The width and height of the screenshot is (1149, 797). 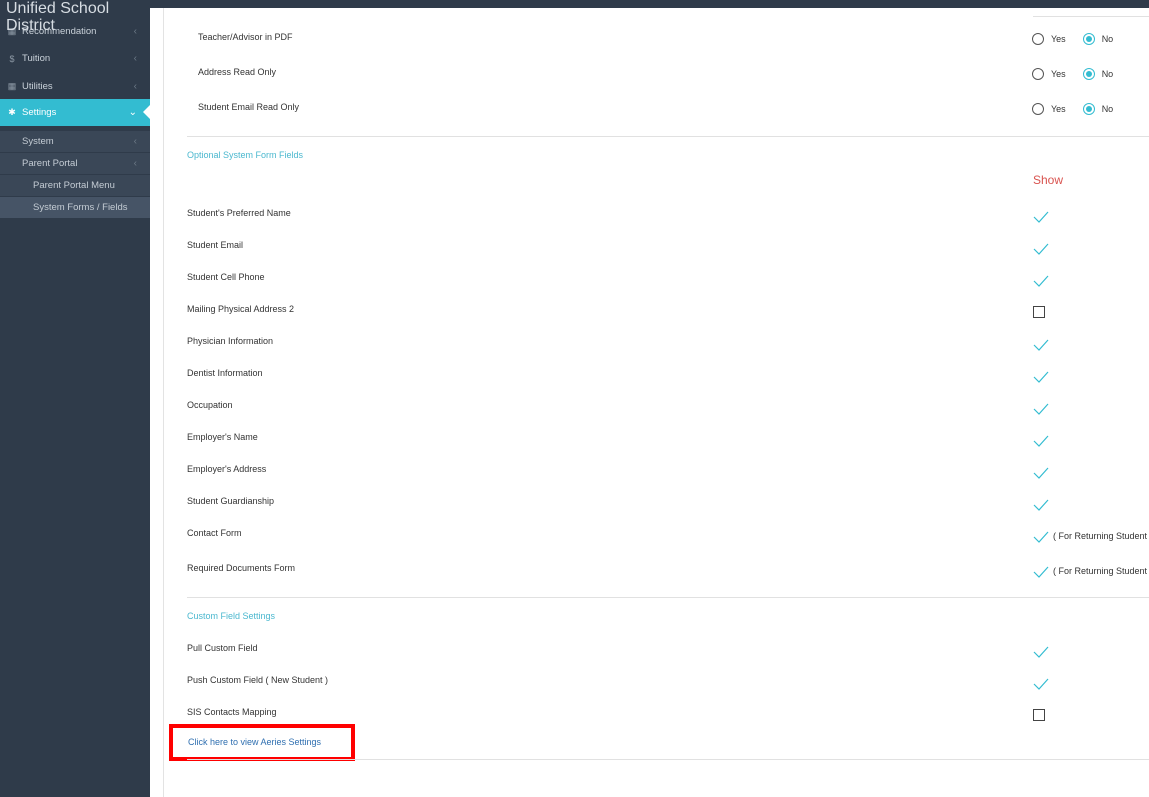 I want to click on radio-group-teacher-advisor: Yes No, so click(x=1072, y=39).